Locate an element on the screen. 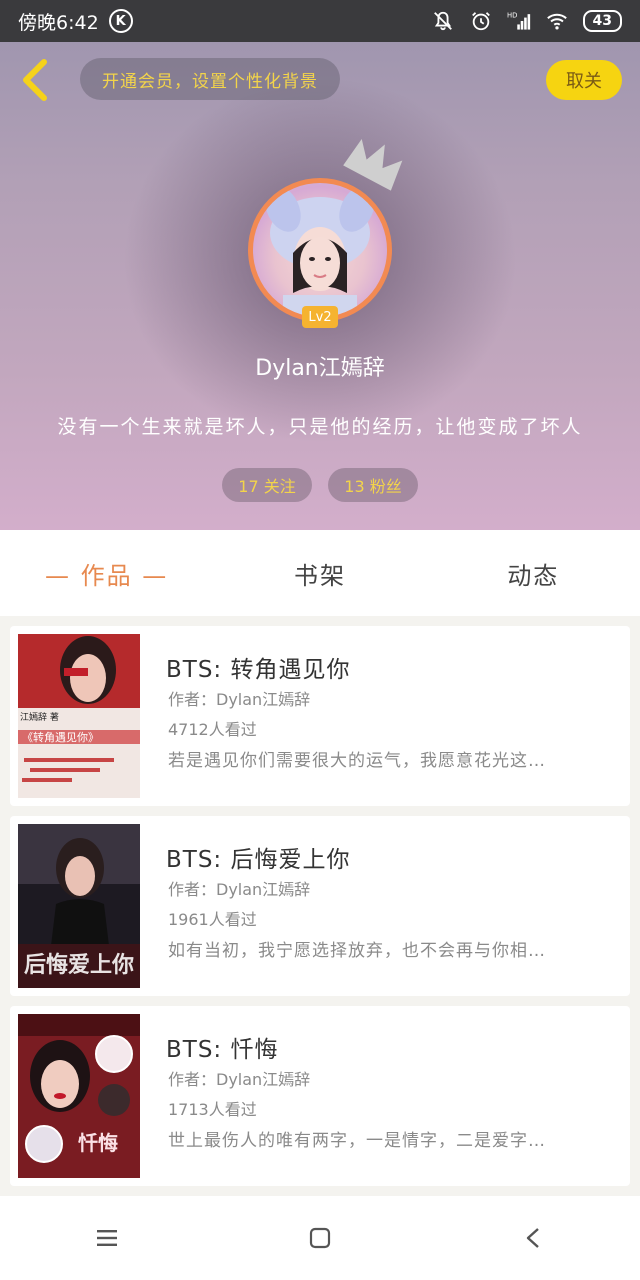  book-cover: 后悔爱上你 is located at coordinates (79, 906).